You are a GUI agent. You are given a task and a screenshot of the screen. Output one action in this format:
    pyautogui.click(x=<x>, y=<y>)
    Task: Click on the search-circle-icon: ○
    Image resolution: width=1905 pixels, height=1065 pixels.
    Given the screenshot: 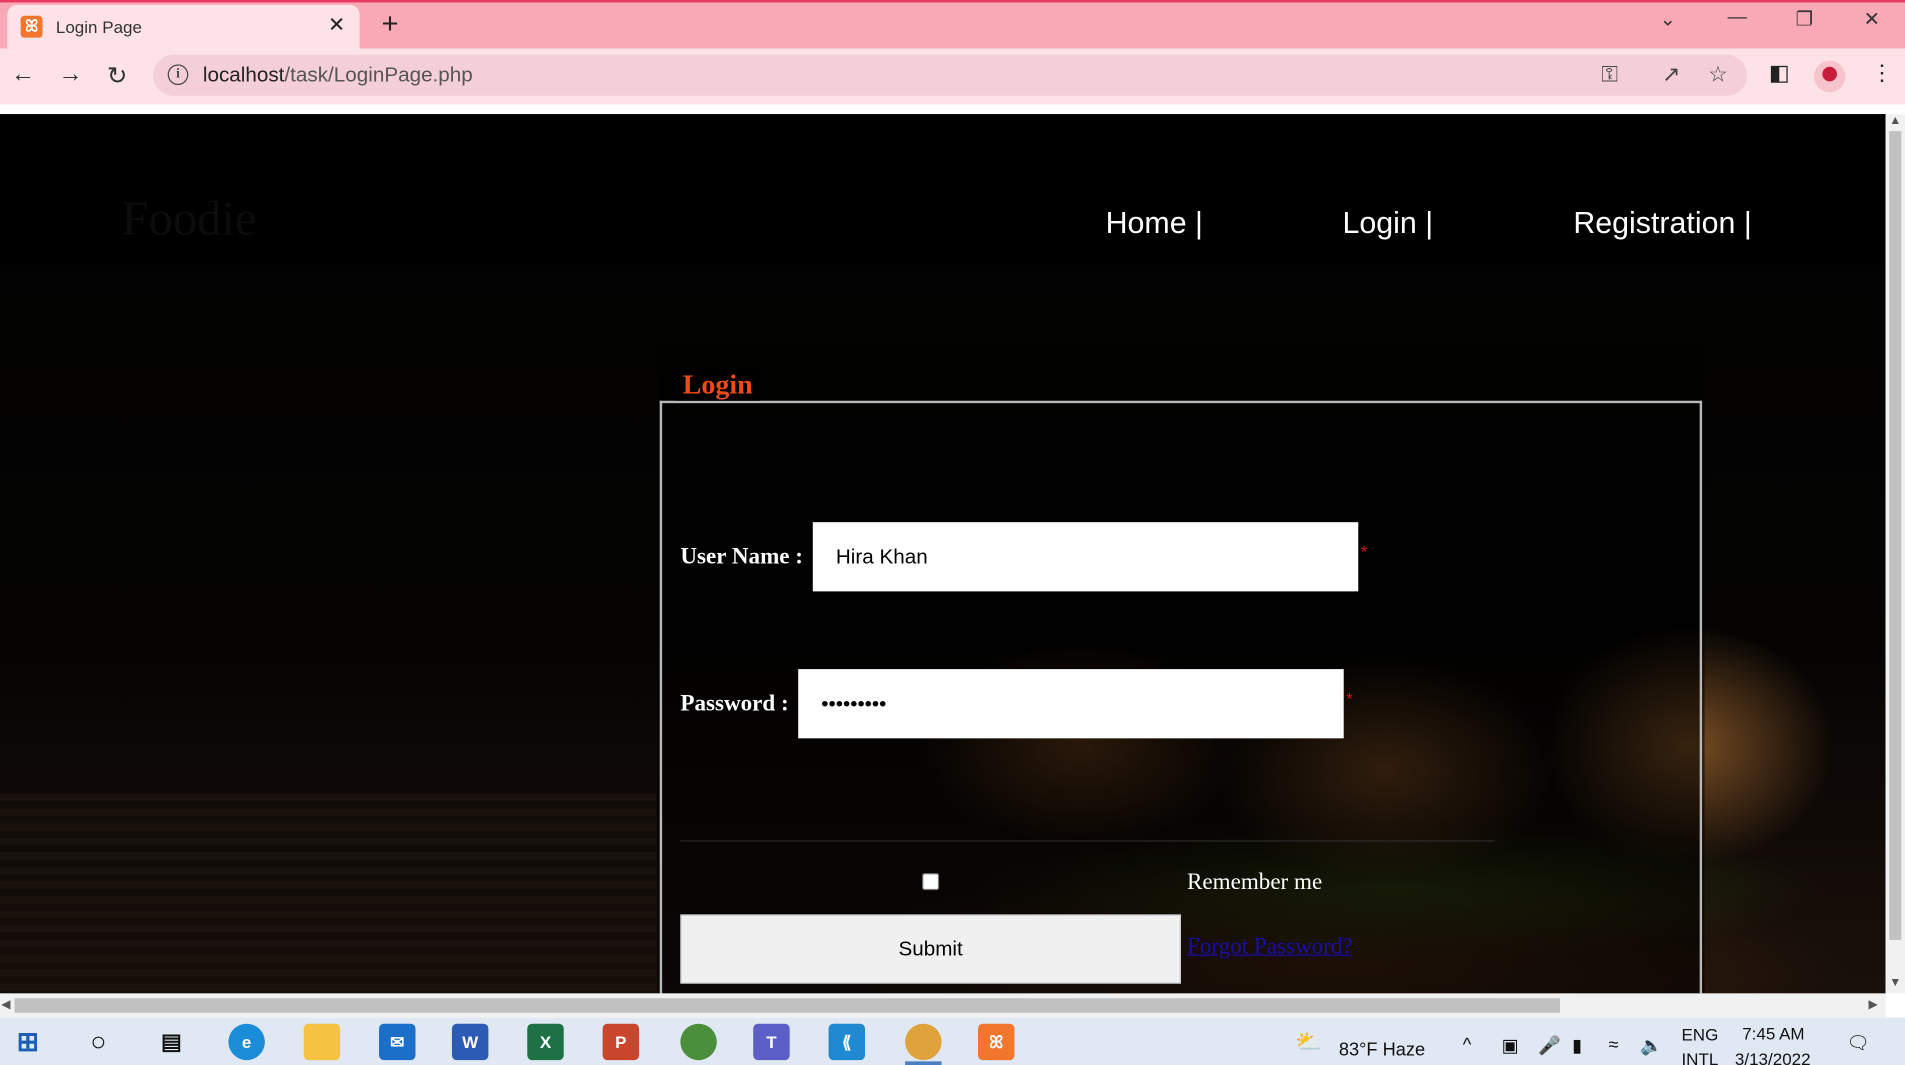 What is the action you would take?
    pyautogui.click(x=98, y=1042)
    